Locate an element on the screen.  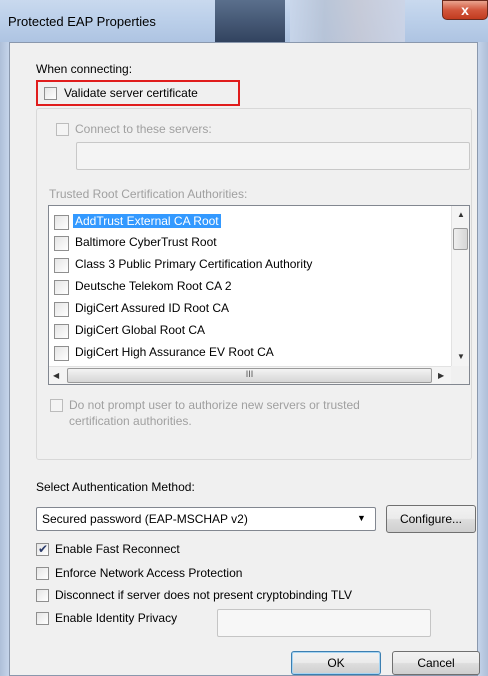
cancel-button: Cancel is located at coordinates (436, 663).